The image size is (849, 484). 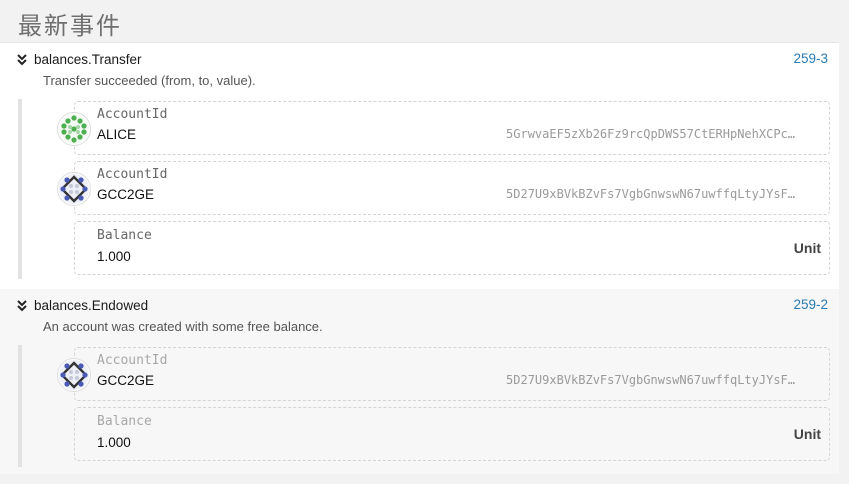 I want to click on page-header: 最新事件, so click(x=424, y=21).